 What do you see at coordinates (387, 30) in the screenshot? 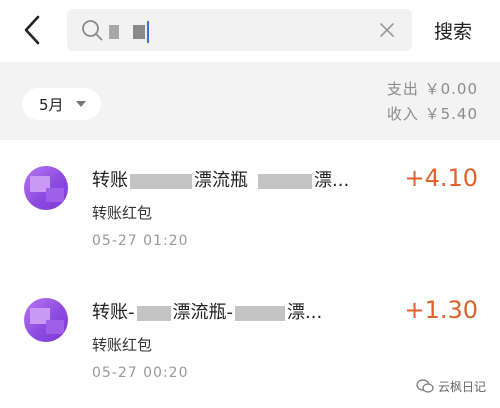
I see `close-icon` at bounding box center [387, 30].